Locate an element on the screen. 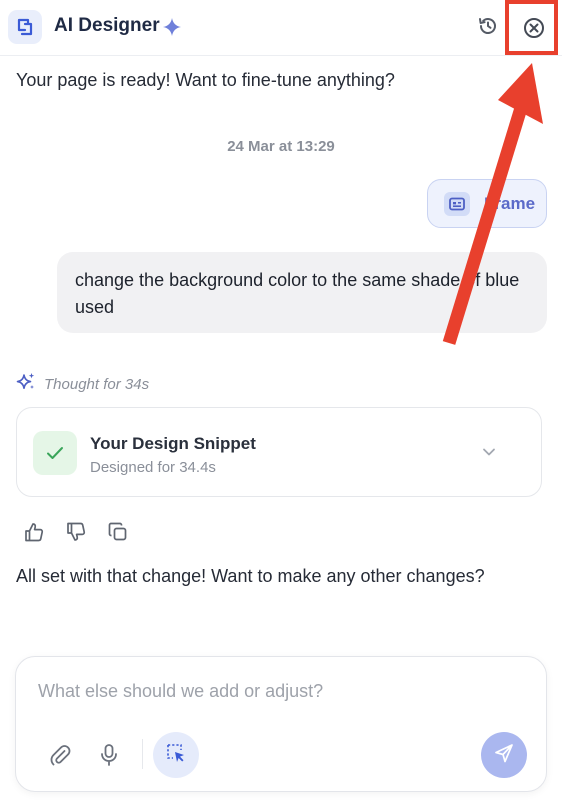  check-icon is located at coordinates (55, 453).